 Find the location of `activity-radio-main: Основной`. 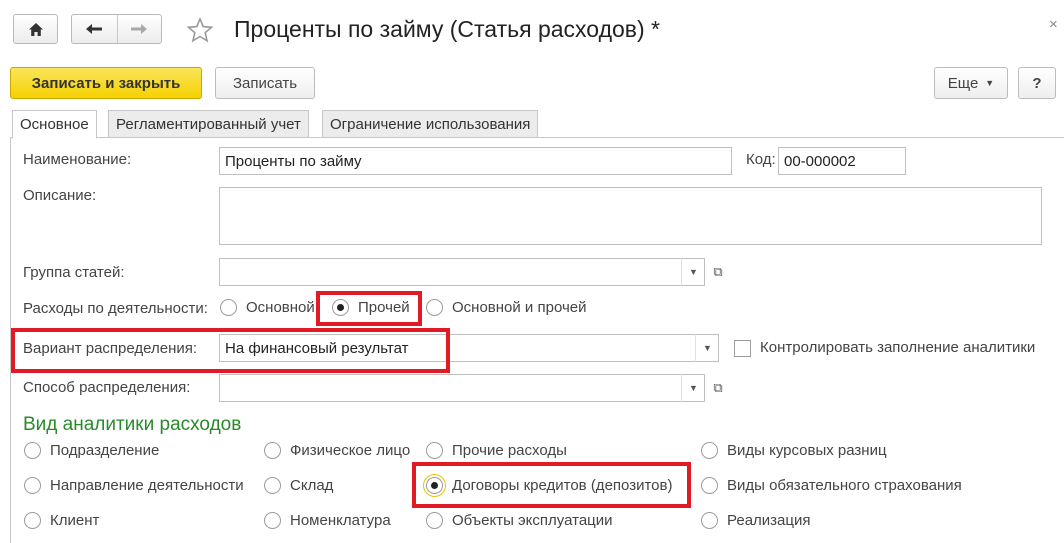

activity-radio-main: Основной is located at coordinates (267, 307).